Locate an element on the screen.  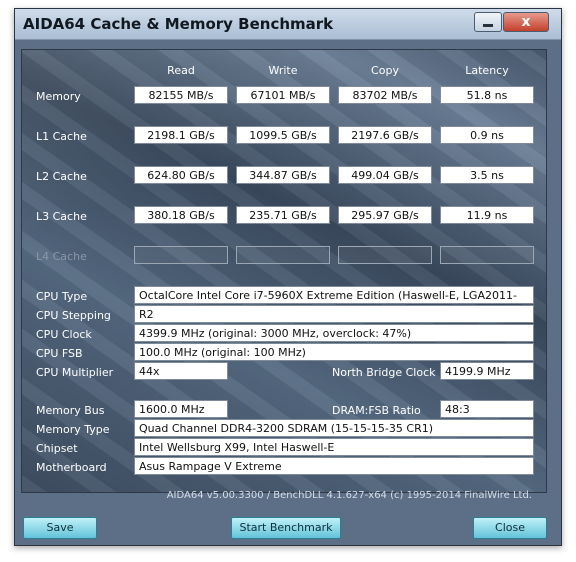
l2-latency: 3.5 ns is located at coordinates (487, 175).